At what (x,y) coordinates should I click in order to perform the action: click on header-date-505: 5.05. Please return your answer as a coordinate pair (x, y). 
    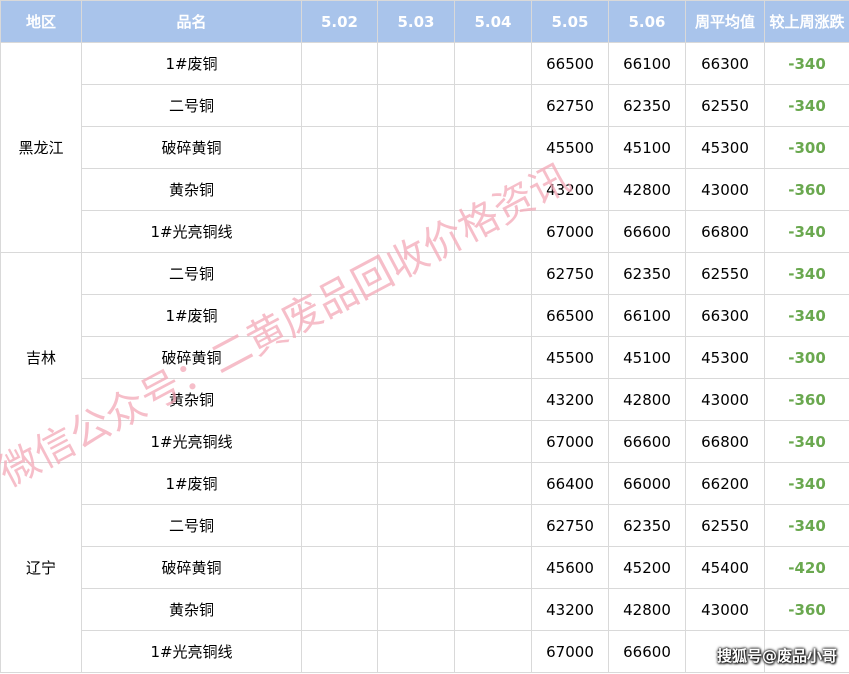
    Looking at the image, I should click on (570, 21).